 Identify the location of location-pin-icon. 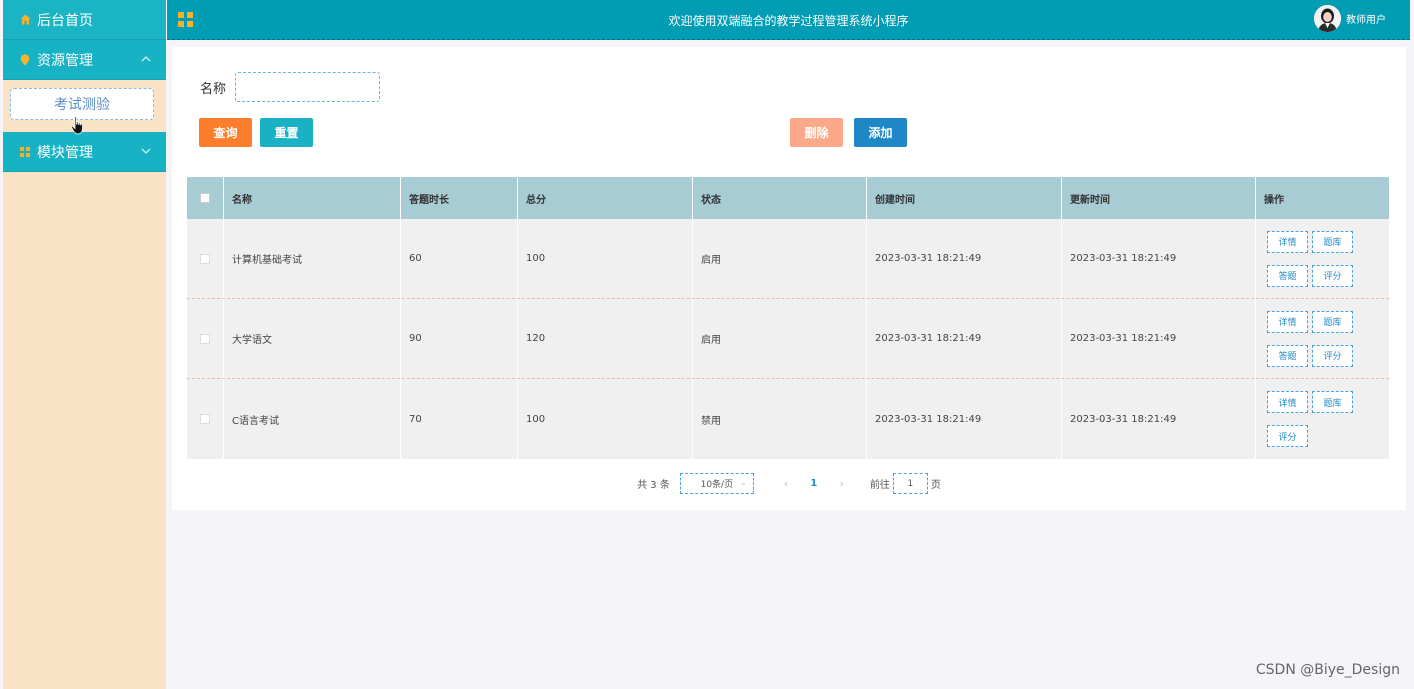
(25, 60).